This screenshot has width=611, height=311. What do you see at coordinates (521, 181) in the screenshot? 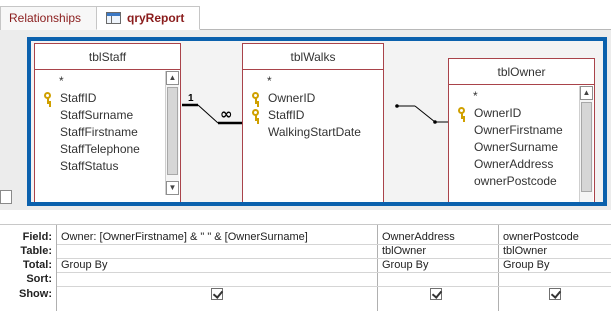
I see `field-ownerpostcode: ownerPostcode` at bounding box center [521, 181].